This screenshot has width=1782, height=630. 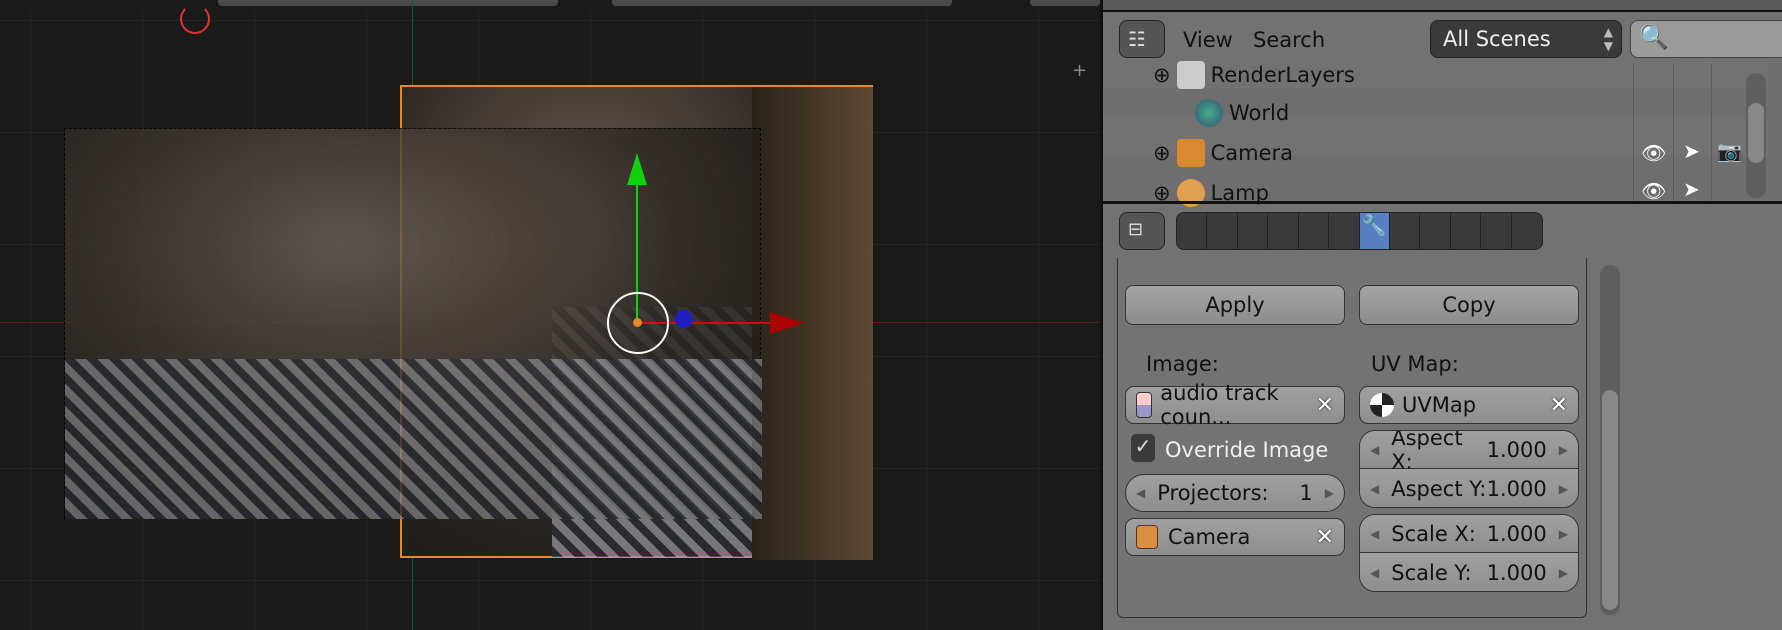 I want to click on scale-x-value: 1.000, so click(x=1516, y=533).